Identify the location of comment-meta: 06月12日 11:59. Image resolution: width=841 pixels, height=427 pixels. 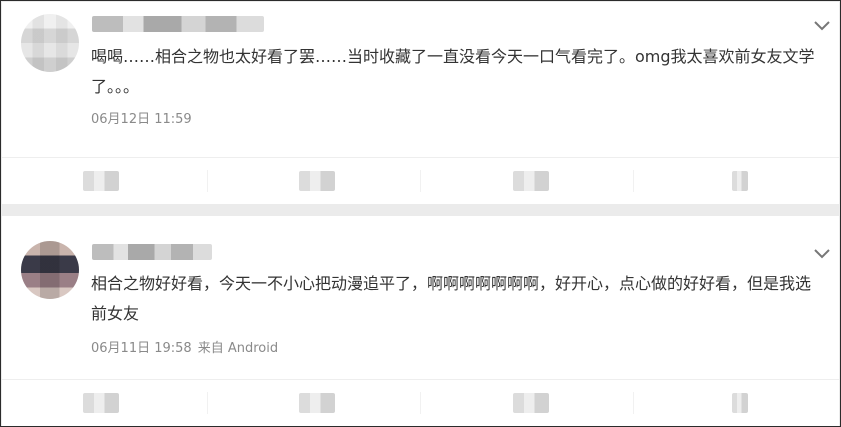
(144, 120).